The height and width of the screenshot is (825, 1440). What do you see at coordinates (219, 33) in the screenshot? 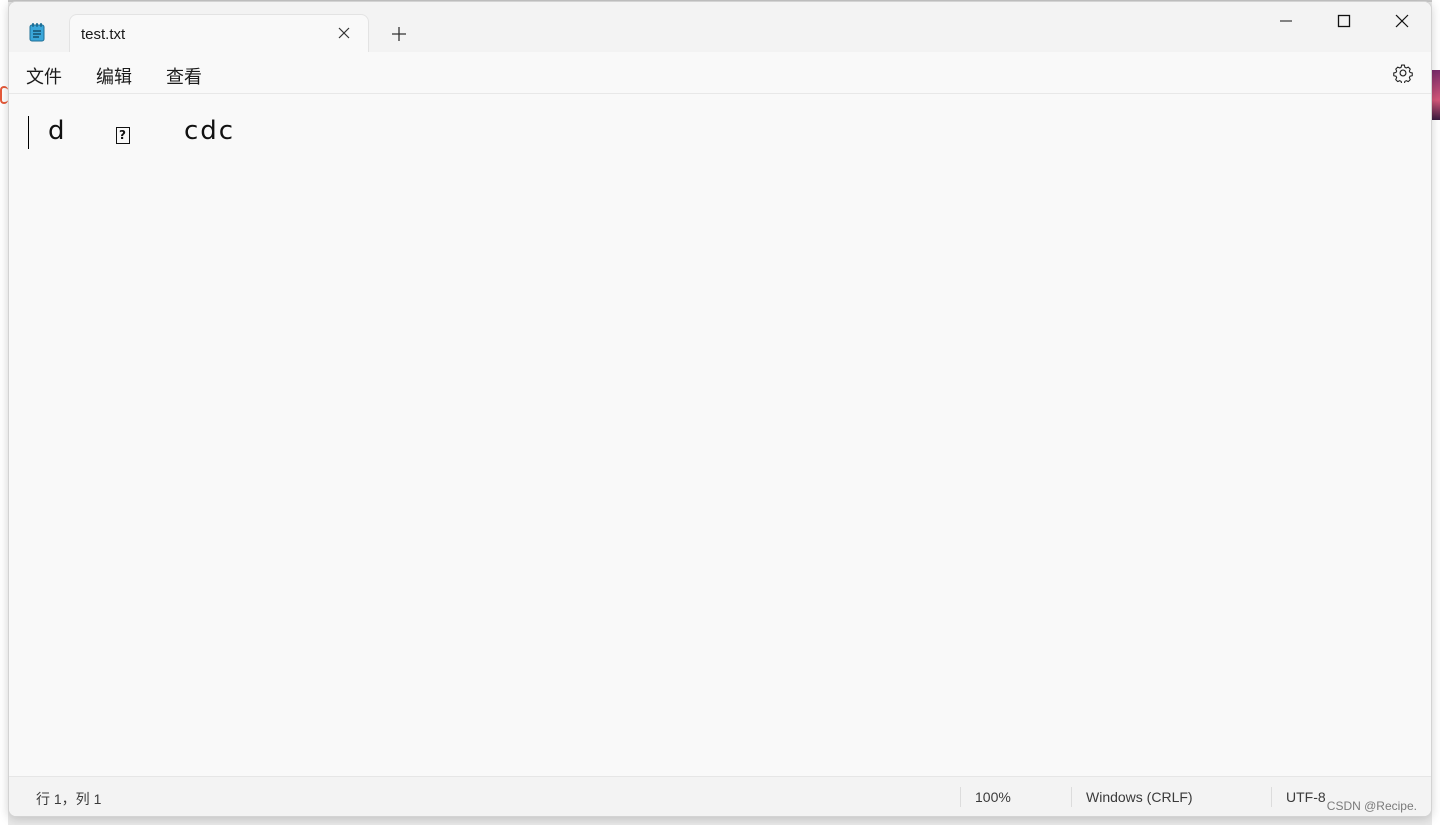
I see `tab-test-txt: test.txt` at bounding box center [219, 33].